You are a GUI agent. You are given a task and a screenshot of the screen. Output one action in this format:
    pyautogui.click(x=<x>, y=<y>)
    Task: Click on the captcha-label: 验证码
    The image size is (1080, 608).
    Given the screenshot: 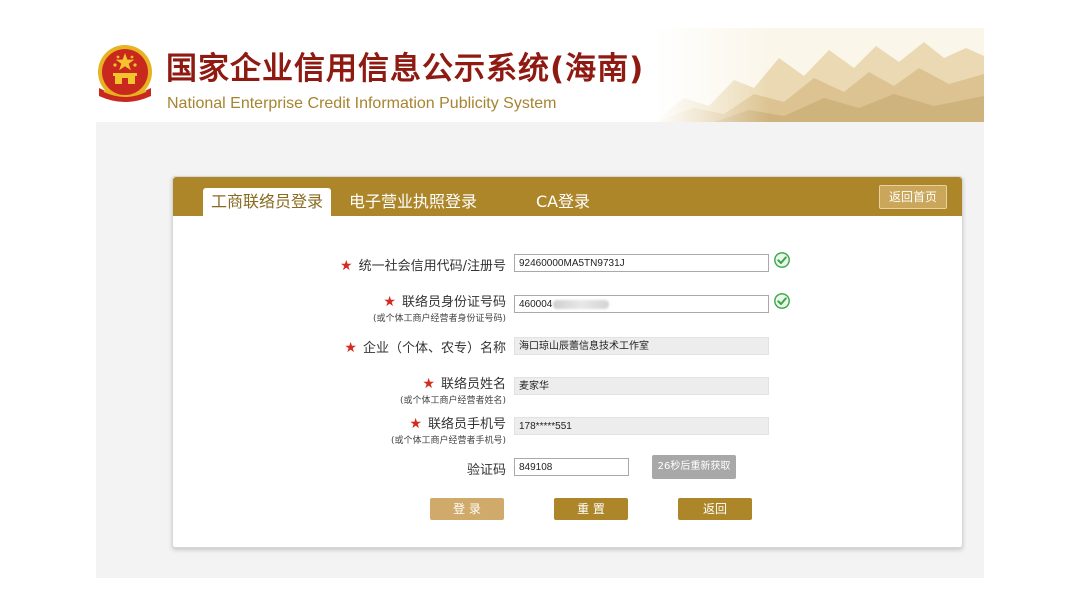 What is the action you would take?
    pyautogui.click(x=486, y=470)
    